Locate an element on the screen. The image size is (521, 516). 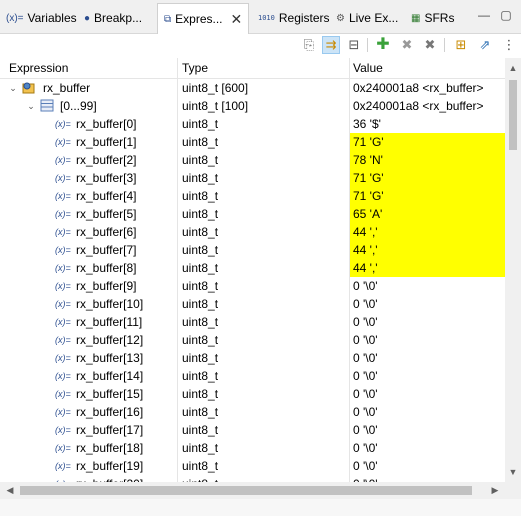
scroll-down-icon: ▼ is located at coordinates (513, 472).